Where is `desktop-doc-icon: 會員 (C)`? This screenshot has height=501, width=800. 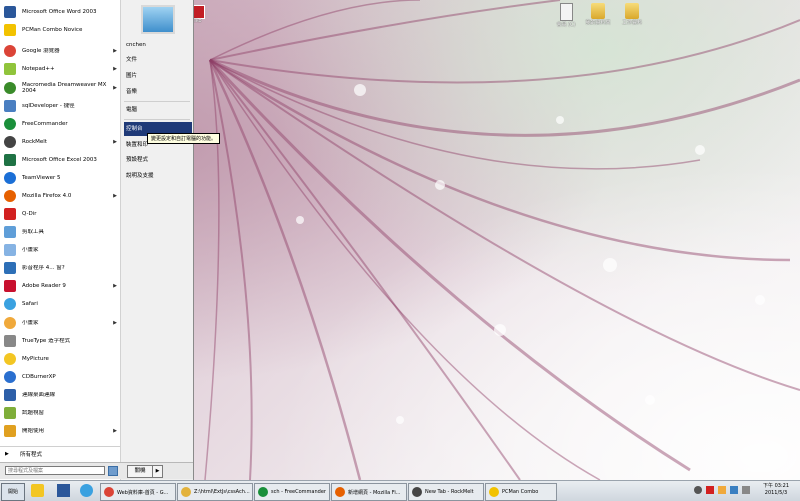 desktop-doc-icon: 會員 (C) is located at coordinates (566, 15).